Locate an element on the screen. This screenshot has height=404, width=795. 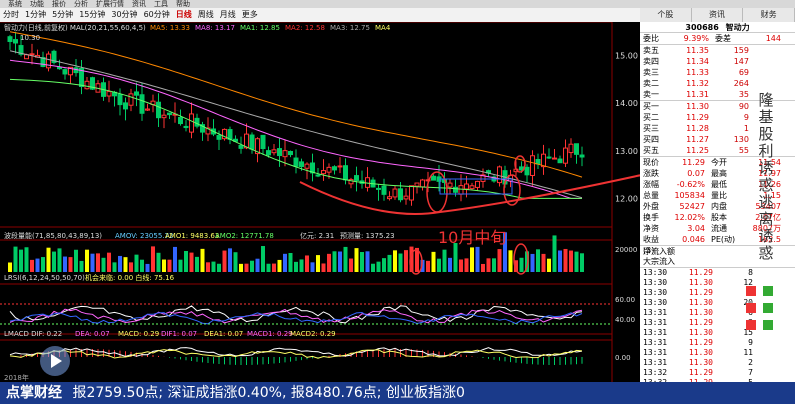
menu-item-2: 报价 is located at coordinates (59, 4).